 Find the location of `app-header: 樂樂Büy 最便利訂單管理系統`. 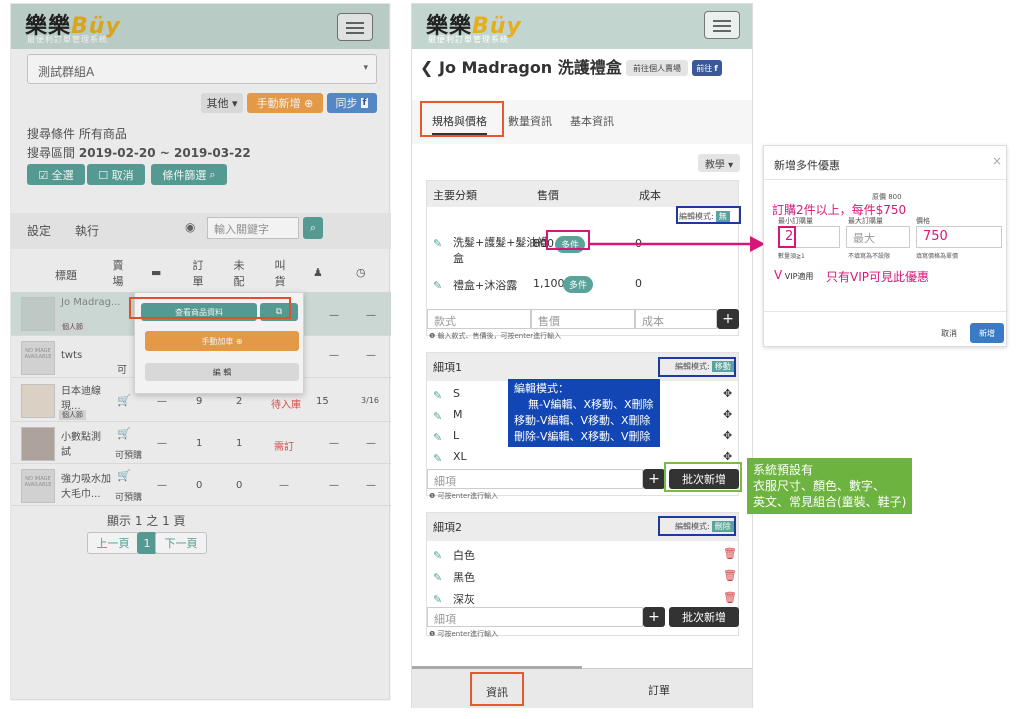

app-header: 樂樂Büy 最便利訂單管理系統 is located at coordinates (582, 26).